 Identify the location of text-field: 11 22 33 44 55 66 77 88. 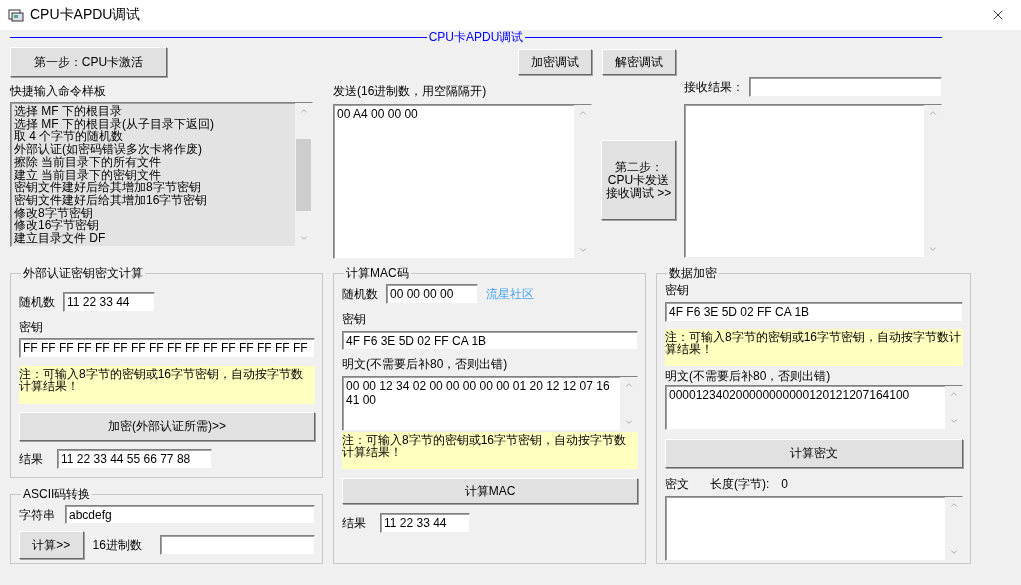
(134, 459).